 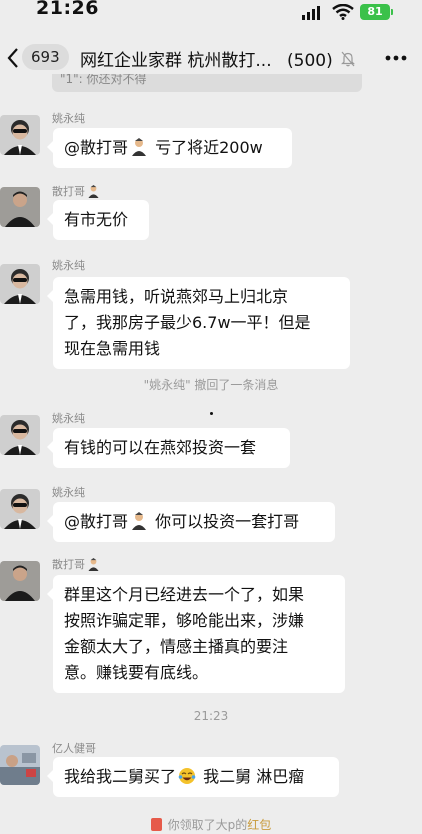 I want to click on message-text: 亏了将近200w, so click(x=206, y=147).